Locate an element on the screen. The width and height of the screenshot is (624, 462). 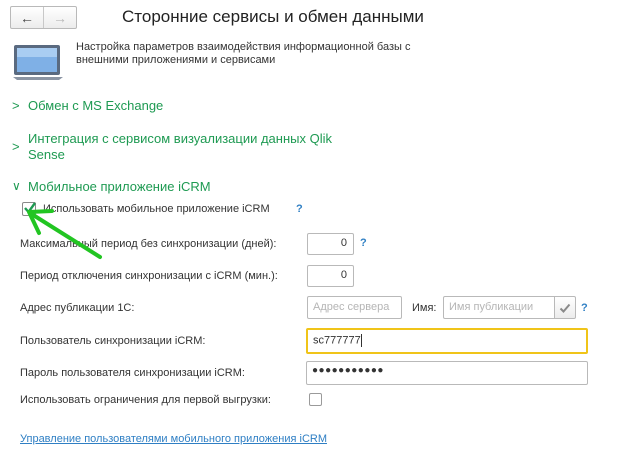
publication-address-label: Адрес публикации 1С: is located at coordinates (77, 308).